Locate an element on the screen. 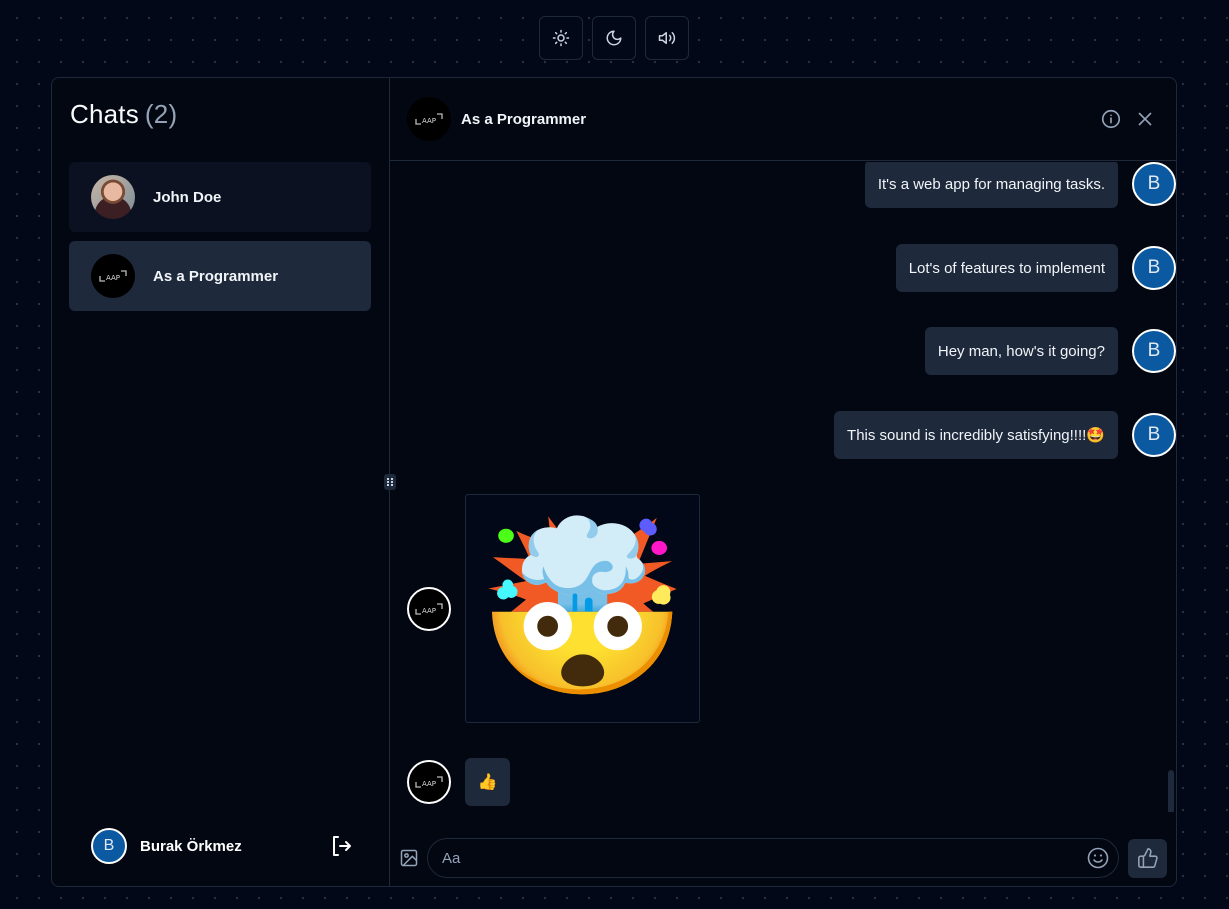  thumbs-up-icon is located at coordinates (1147, 858).